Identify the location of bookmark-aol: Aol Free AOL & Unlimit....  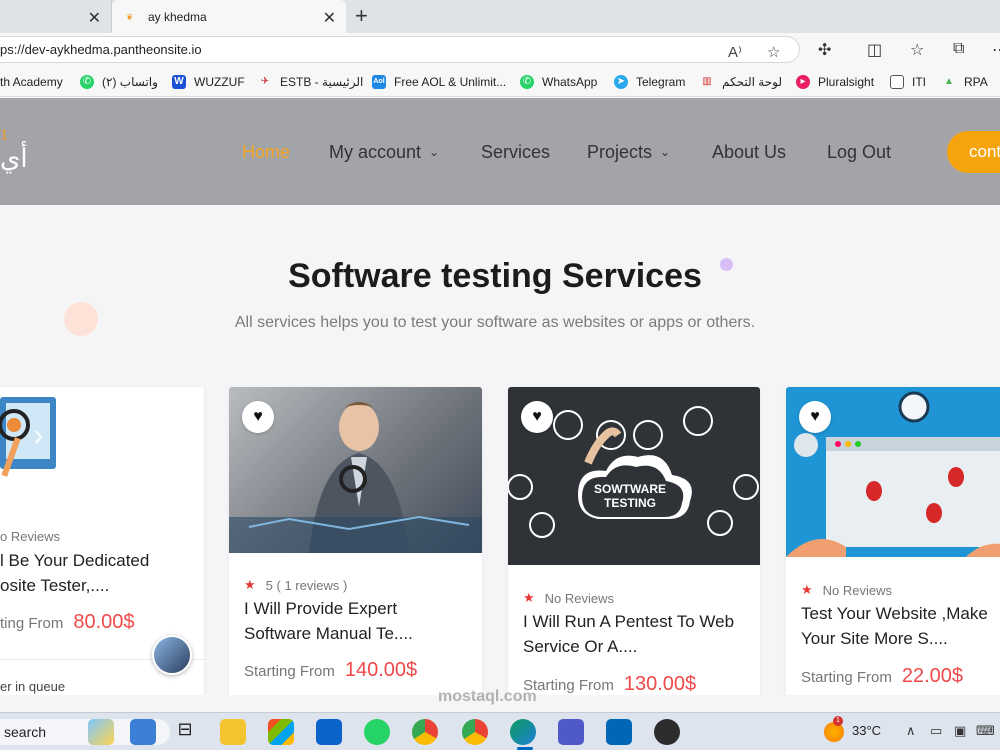
(439, 82).